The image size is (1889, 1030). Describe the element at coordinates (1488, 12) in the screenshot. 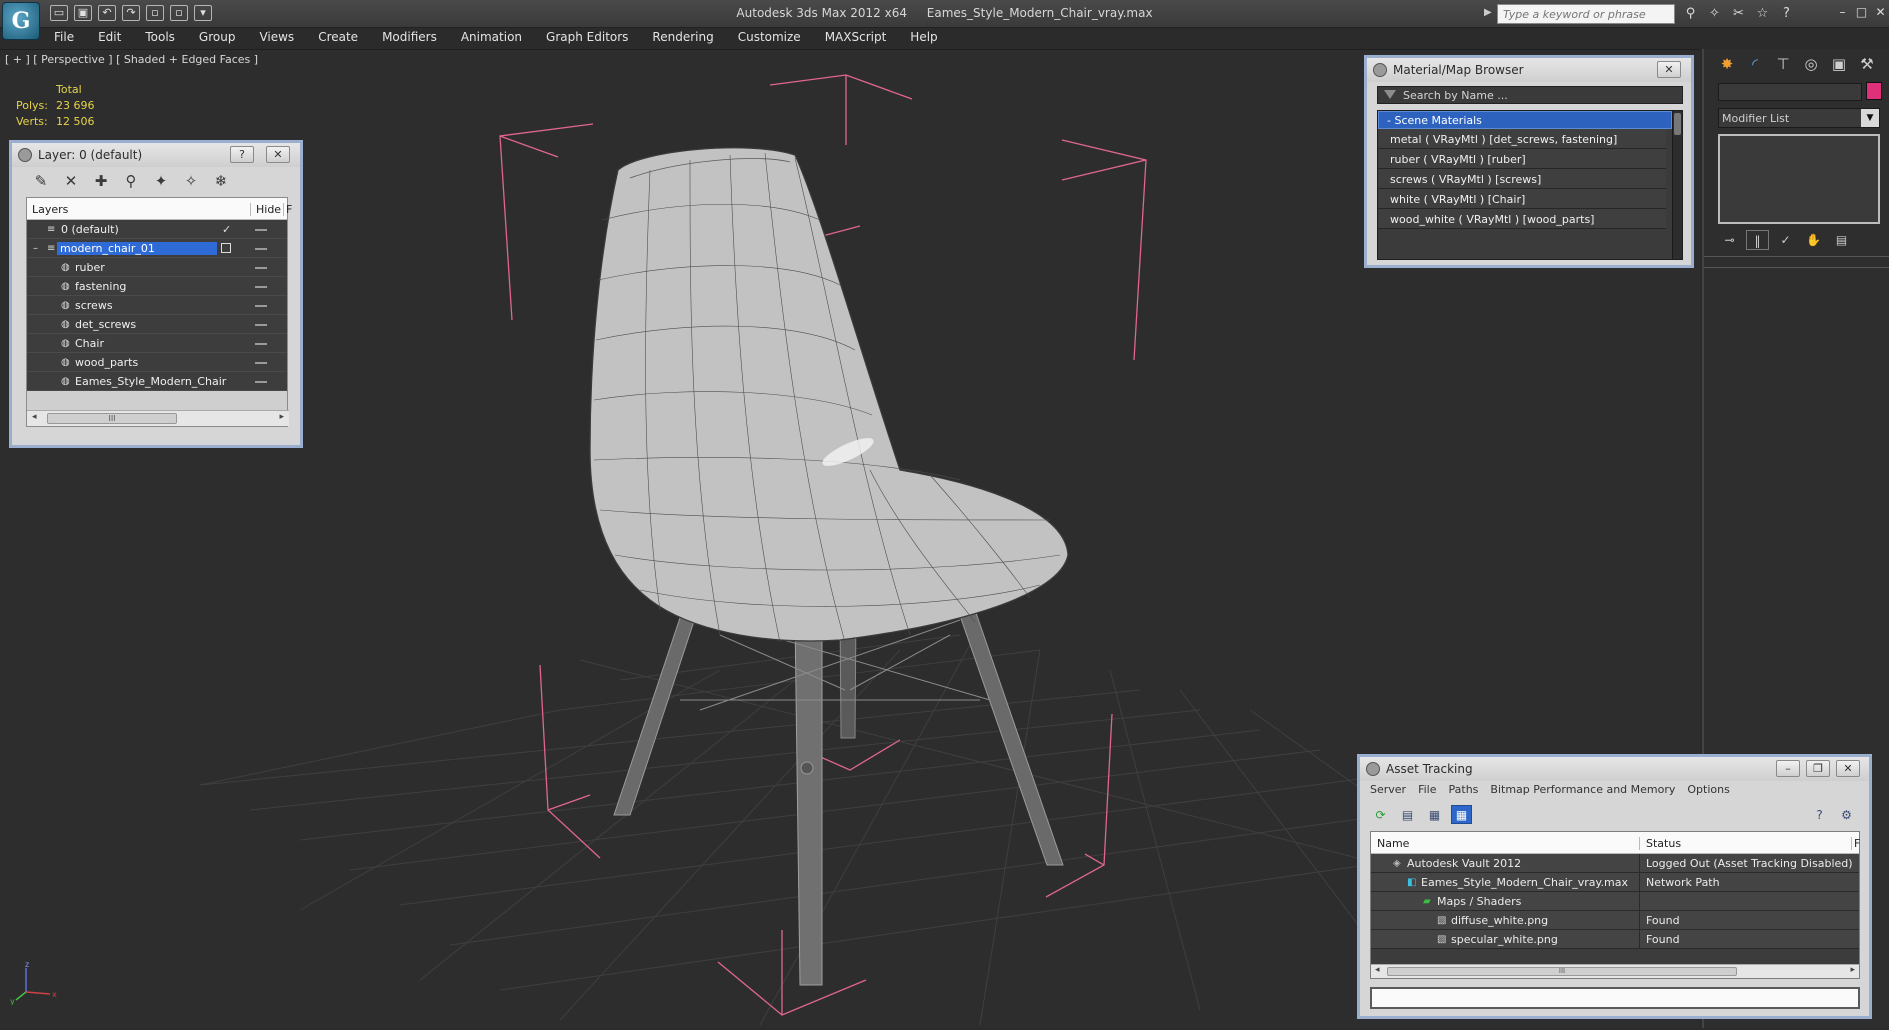

I see `search-expand-icon: ▶` at that location.